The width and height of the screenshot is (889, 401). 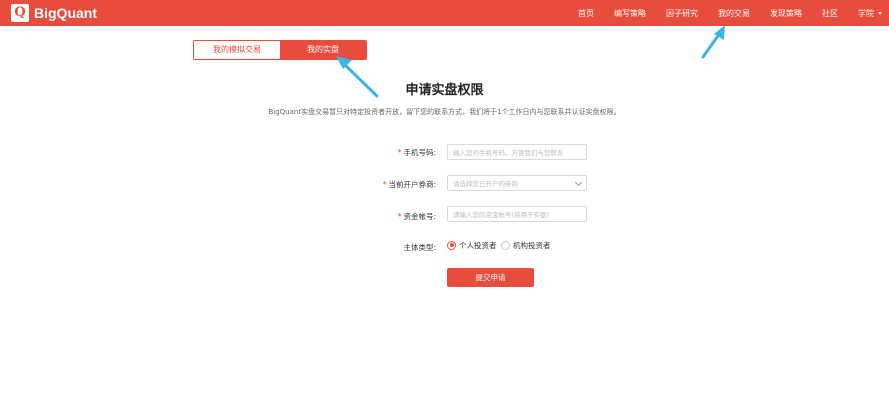 What do you see at coordinates (532, 245) in the screenshot?
I see `radio-institution-label: 机构投资者` at bounding box center [532, 245].